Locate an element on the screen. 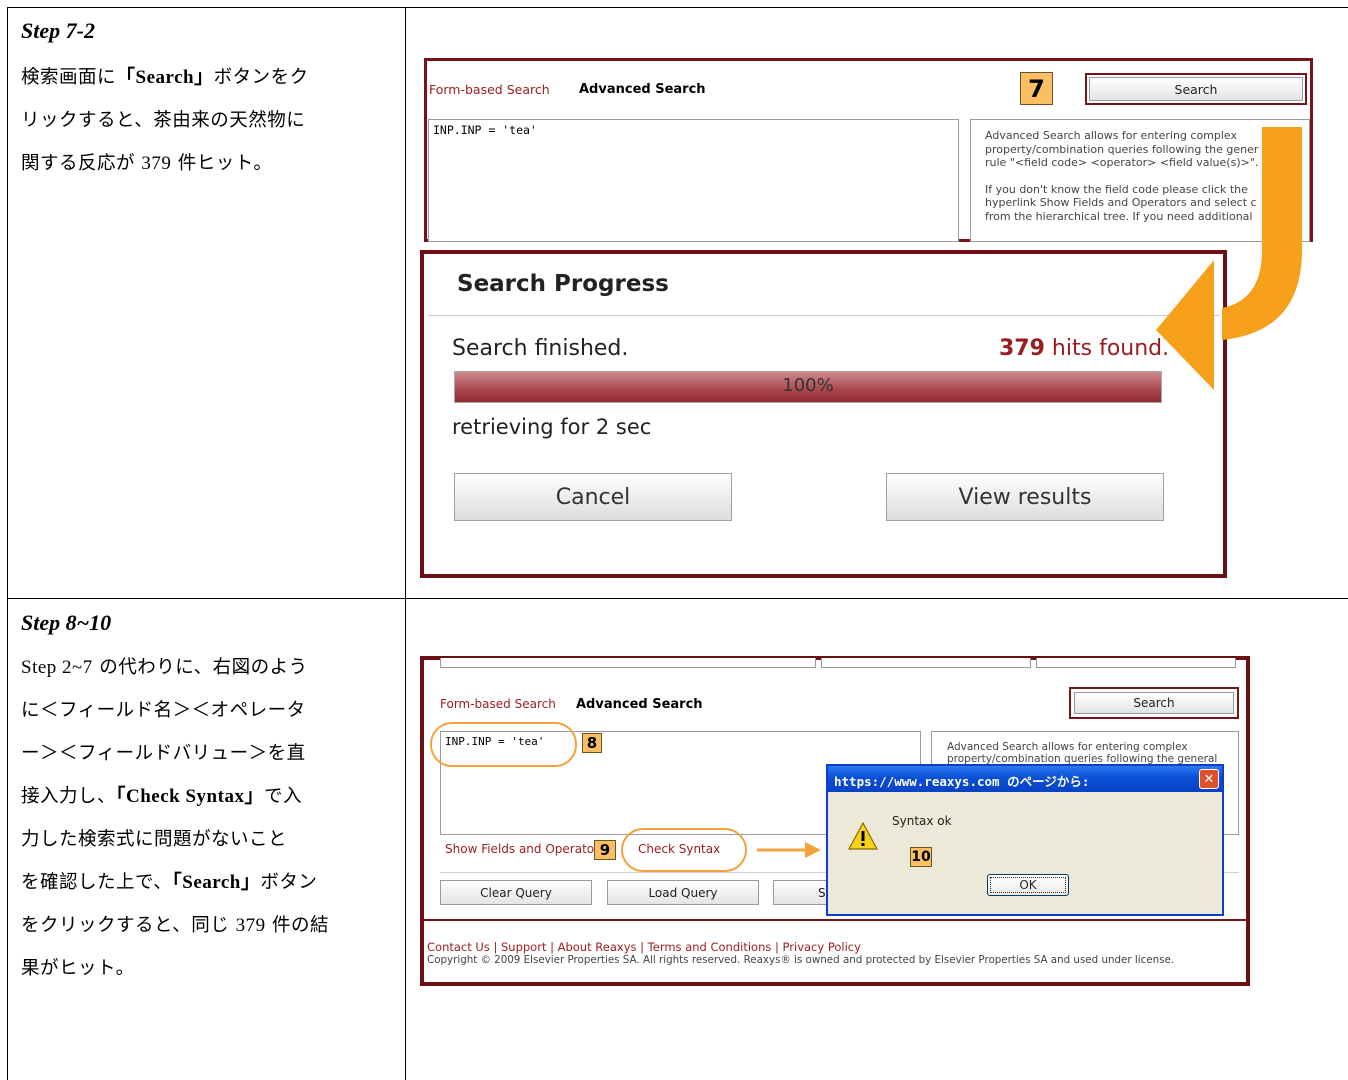 The width and height of the screenshot is (1348, 1080). arrow-tip is located at coordinates (813, 850).